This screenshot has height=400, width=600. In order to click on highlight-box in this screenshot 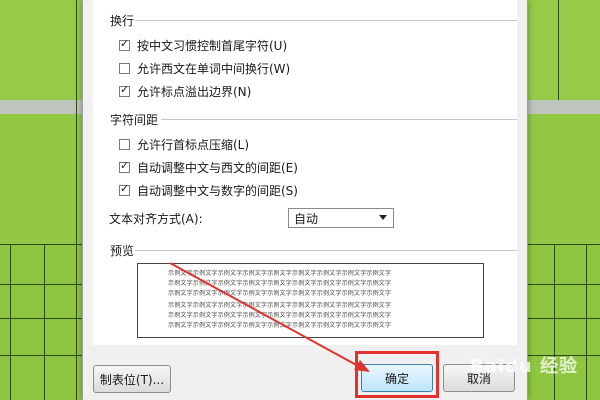, I will do `click(397, 374)`.